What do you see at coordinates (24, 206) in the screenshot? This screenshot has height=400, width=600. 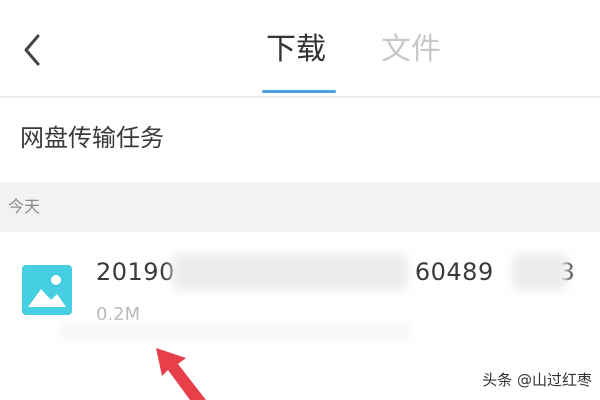 I see `date-label: 今天` at bounding box center [24, 206].